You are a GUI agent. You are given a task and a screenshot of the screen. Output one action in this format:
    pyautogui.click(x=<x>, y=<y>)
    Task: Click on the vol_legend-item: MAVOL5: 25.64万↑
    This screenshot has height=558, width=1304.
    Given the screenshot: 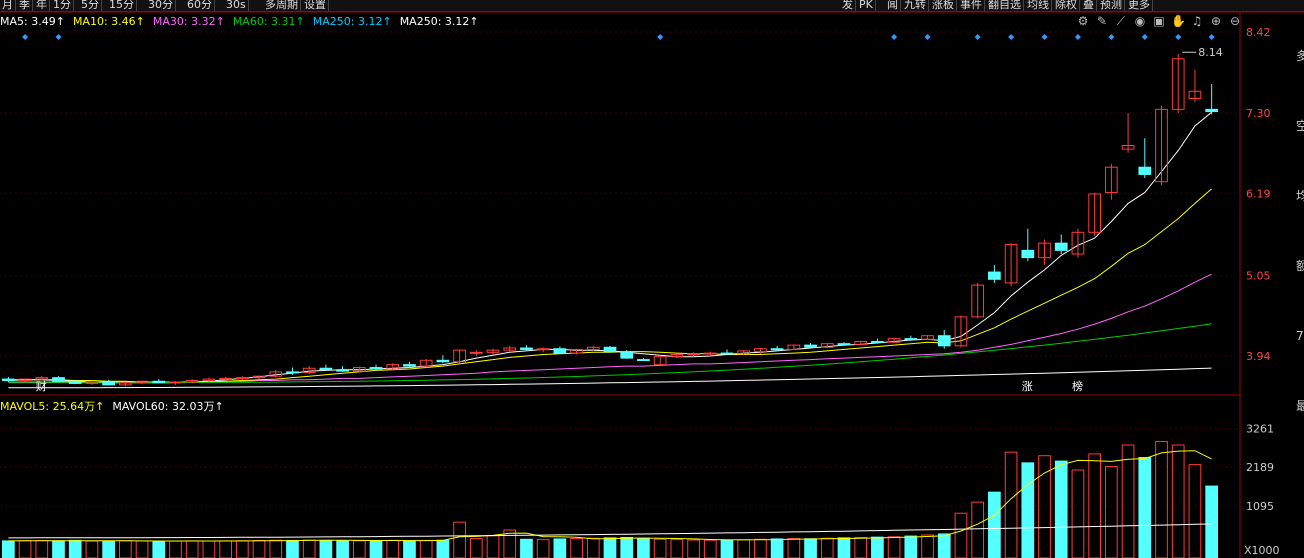 What is the action you would take?
    pyautogui.click(x=52, y=406)
    